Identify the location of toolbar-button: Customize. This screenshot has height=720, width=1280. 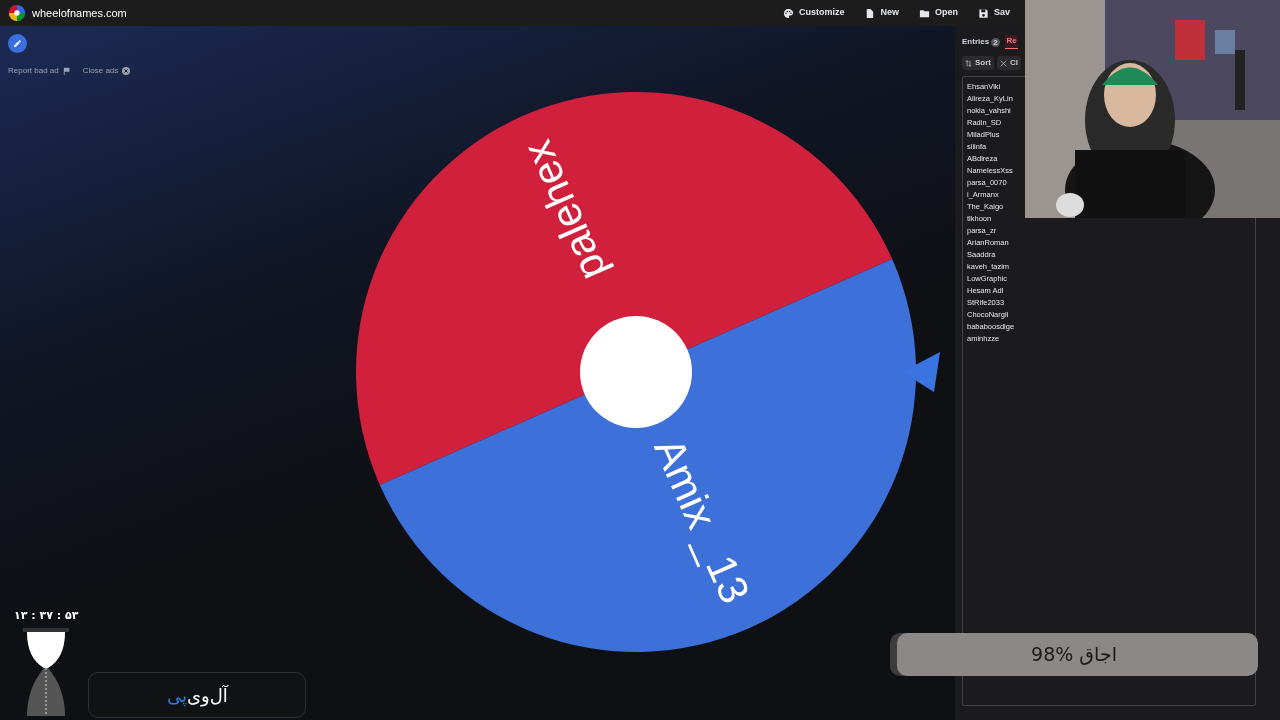
(813, 13).